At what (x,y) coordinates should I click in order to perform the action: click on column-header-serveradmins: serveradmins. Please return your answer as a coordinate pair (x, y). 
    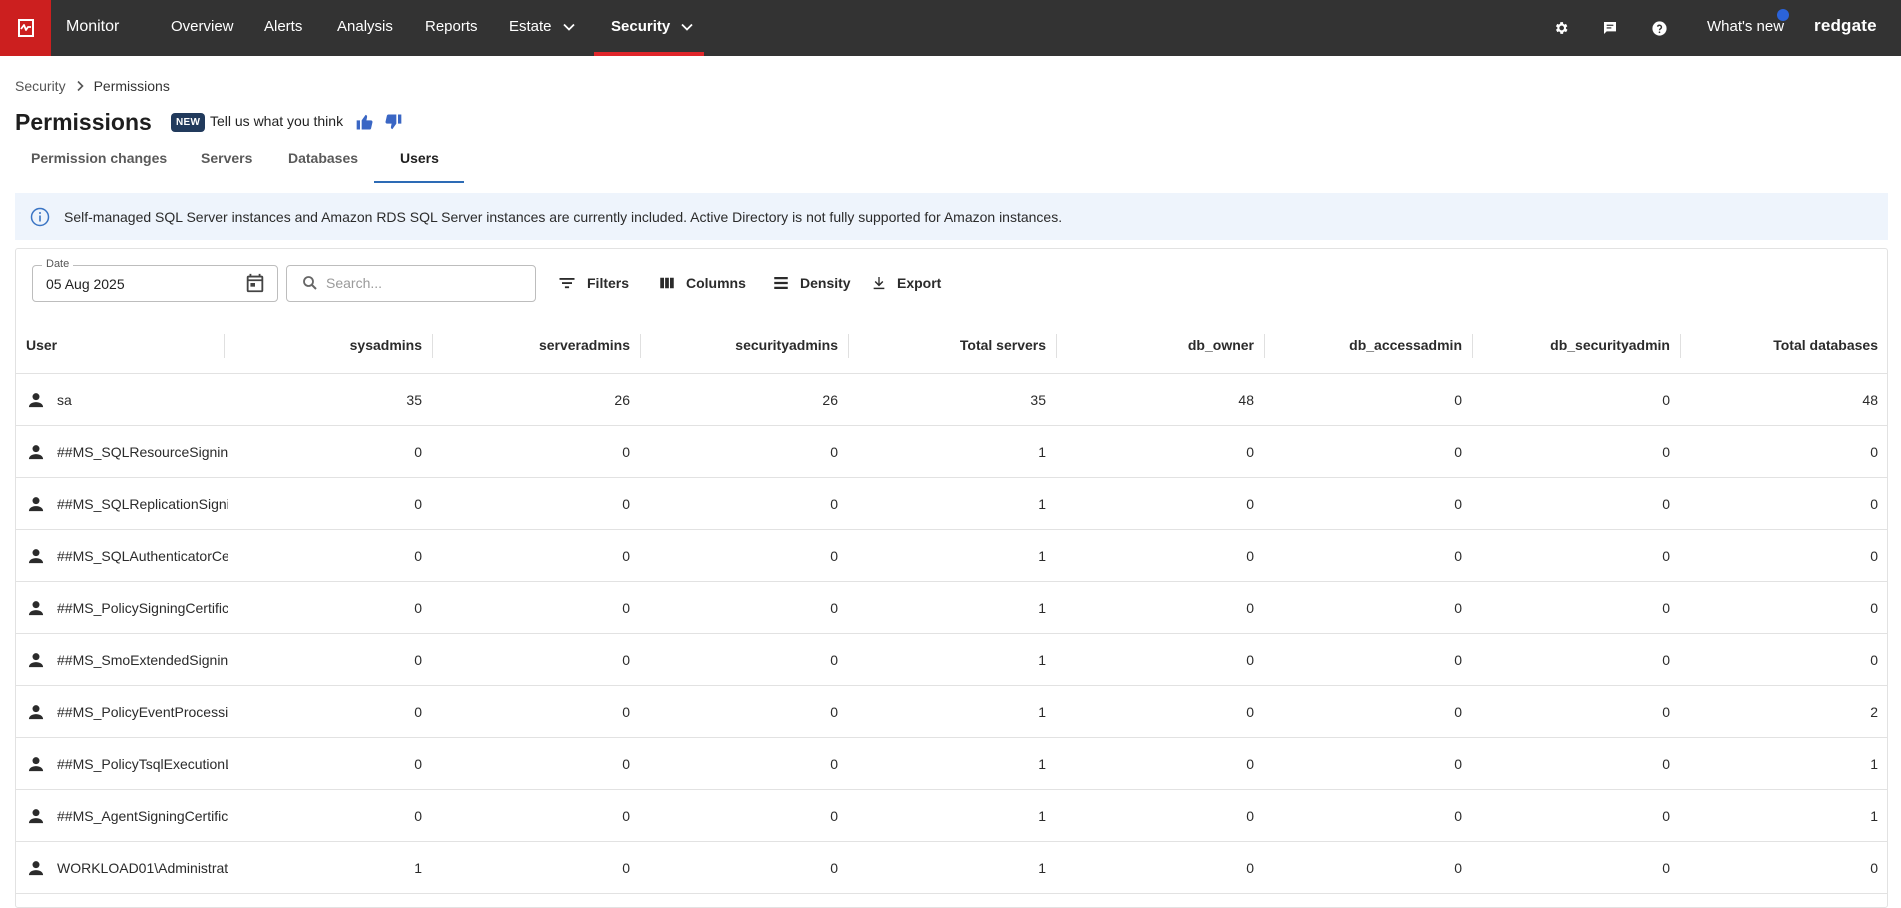
    Looking at the image, I should click on (531, 349).